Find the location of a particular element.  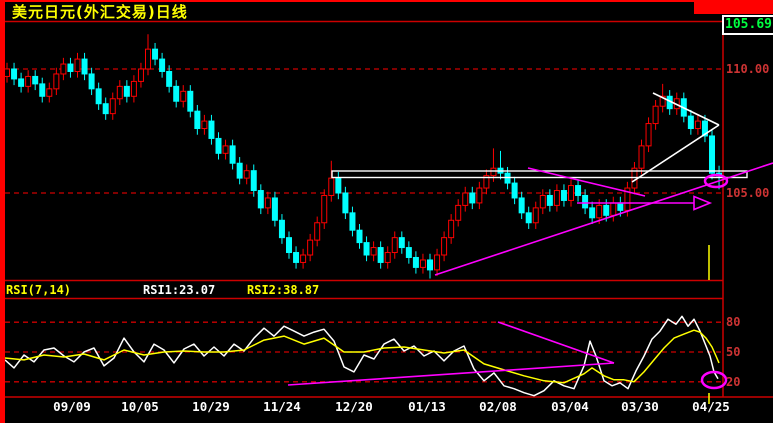

rsi-descending-trendline is located at coordinates (556, 342).